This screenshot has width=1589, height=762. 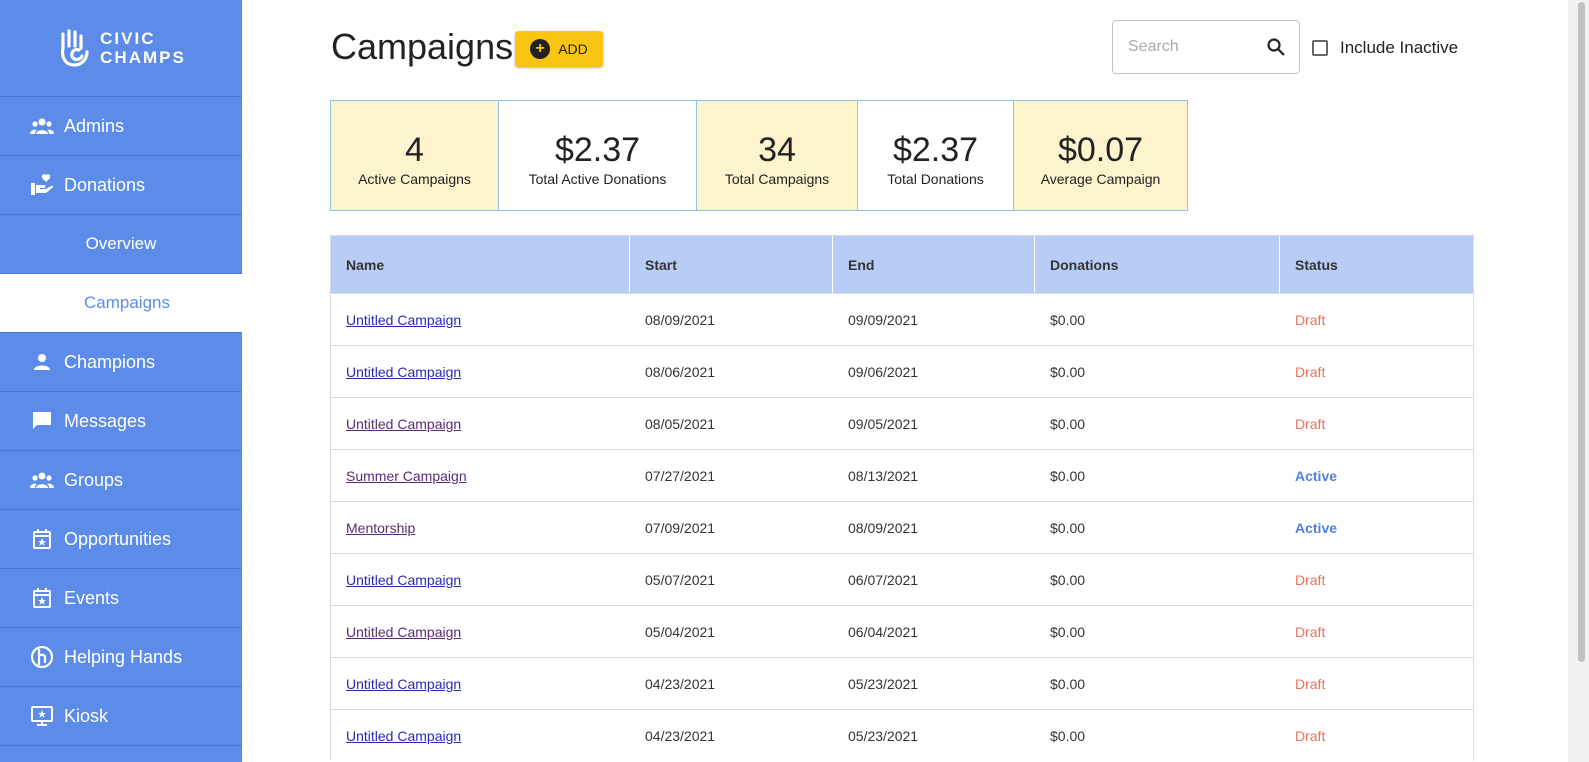 I want to click on campaign-name-link: Mentorship, so click(x=380, y=528).